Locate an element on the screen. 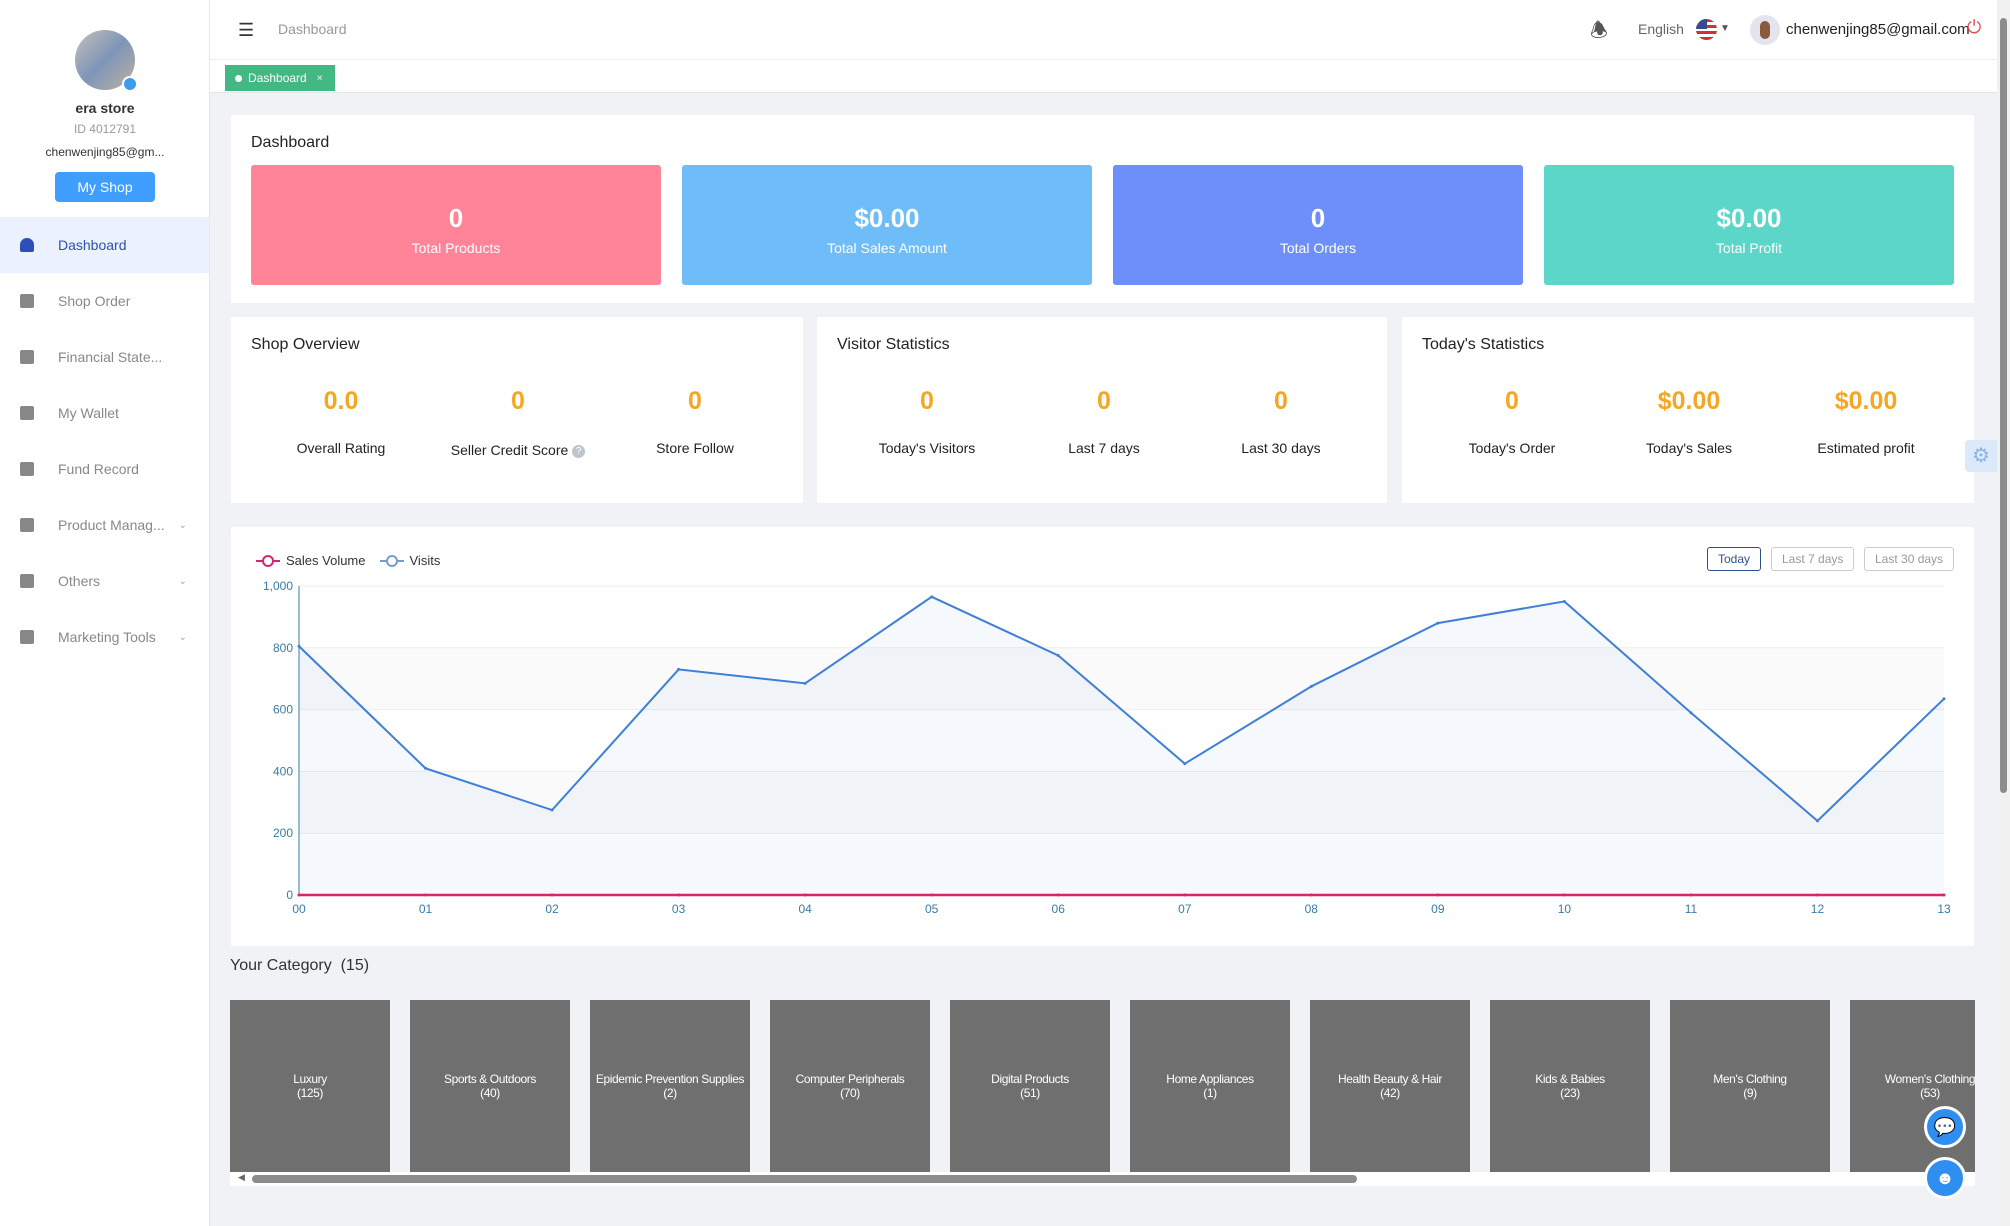 Image resolution: width=2010 pixels, height=1226 pixels. us-flag-icon is located at coordinates (1706, 29).